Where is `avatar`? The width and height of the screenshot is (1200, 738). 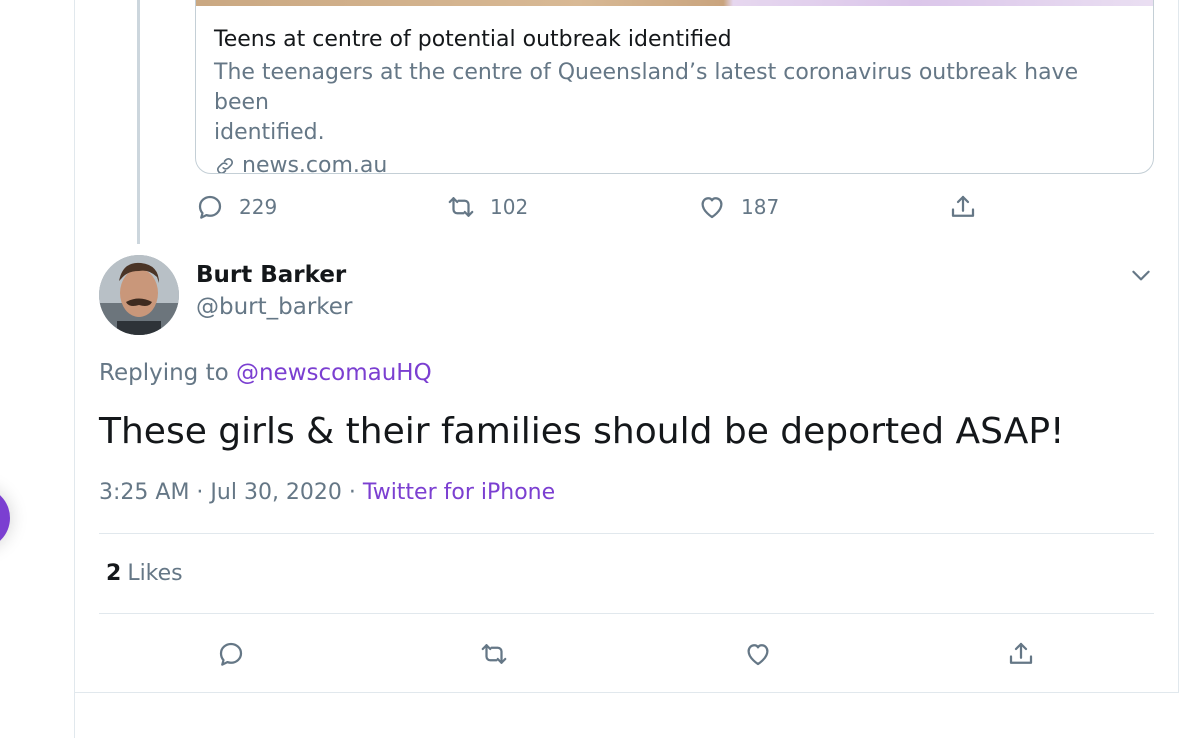
avatar is located at coordinates (139, 295).